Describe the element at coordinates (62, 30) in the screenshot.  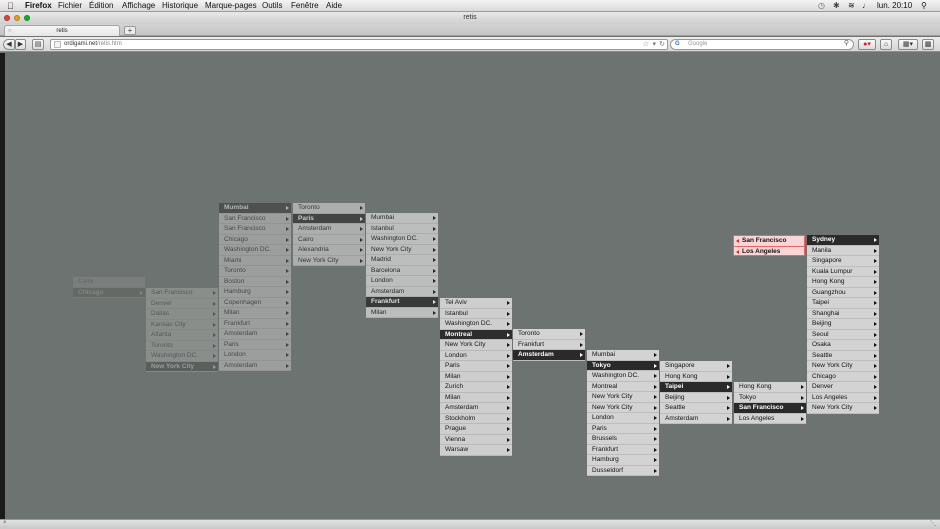
I see `tab-retis: ○ retis` at that location.